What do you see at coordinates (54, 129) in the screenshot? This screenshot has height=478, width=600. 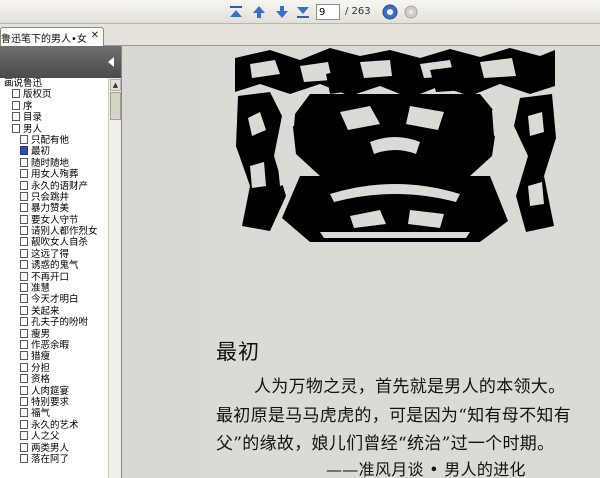 I see `sidebar-item: 男人` at bounding box center [54, 129].